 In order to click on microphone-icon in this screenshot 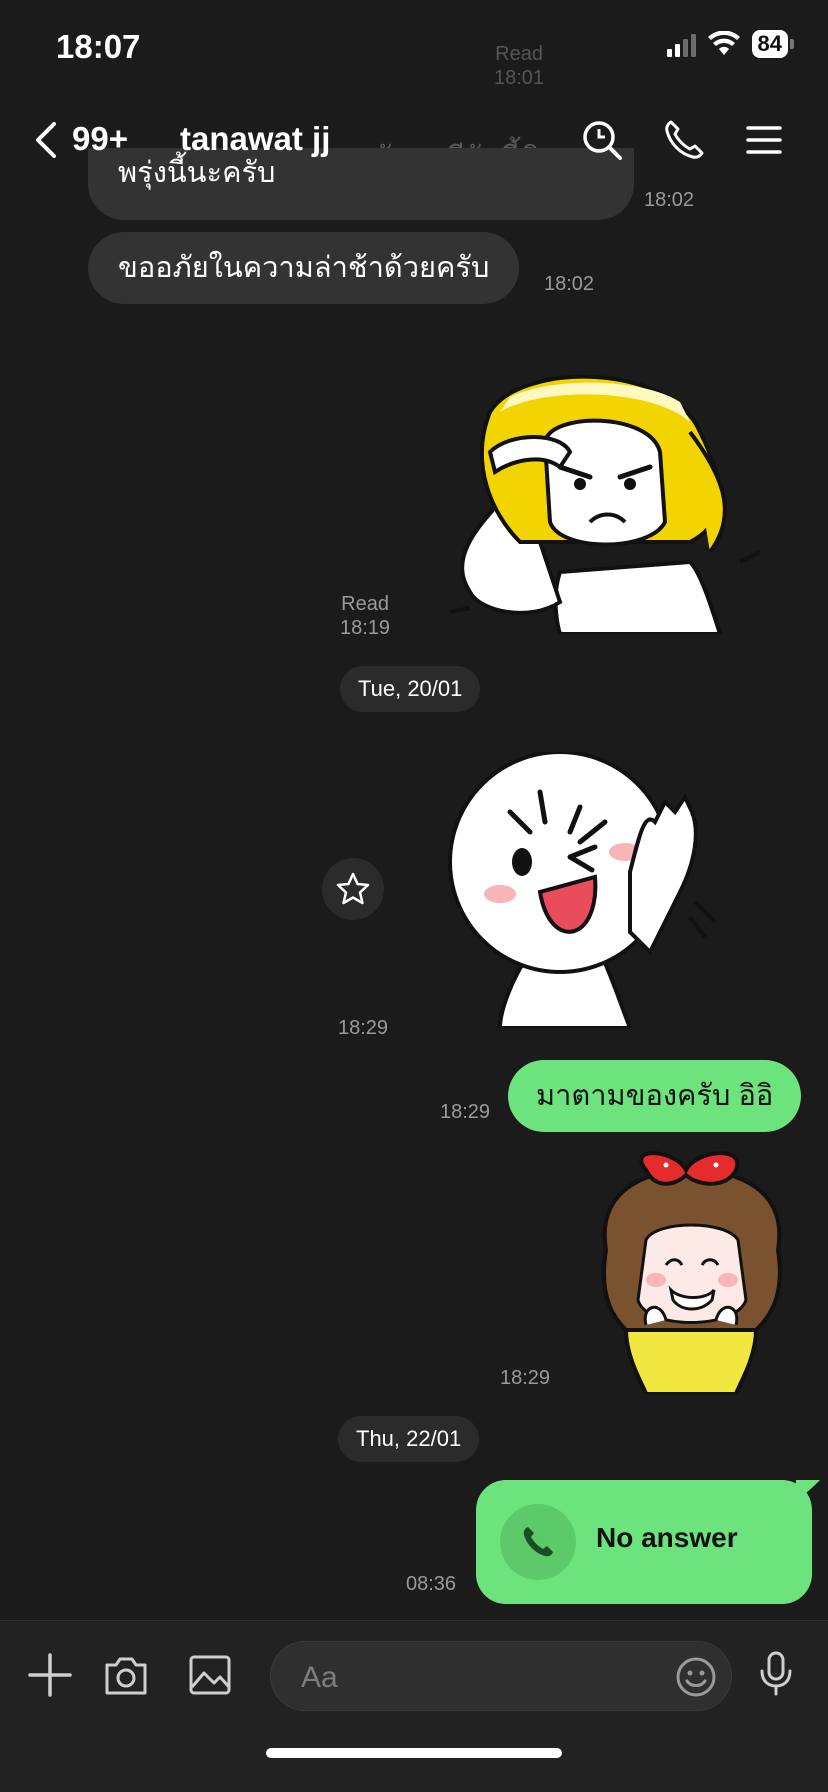, I will do `click(776, 1673)`.